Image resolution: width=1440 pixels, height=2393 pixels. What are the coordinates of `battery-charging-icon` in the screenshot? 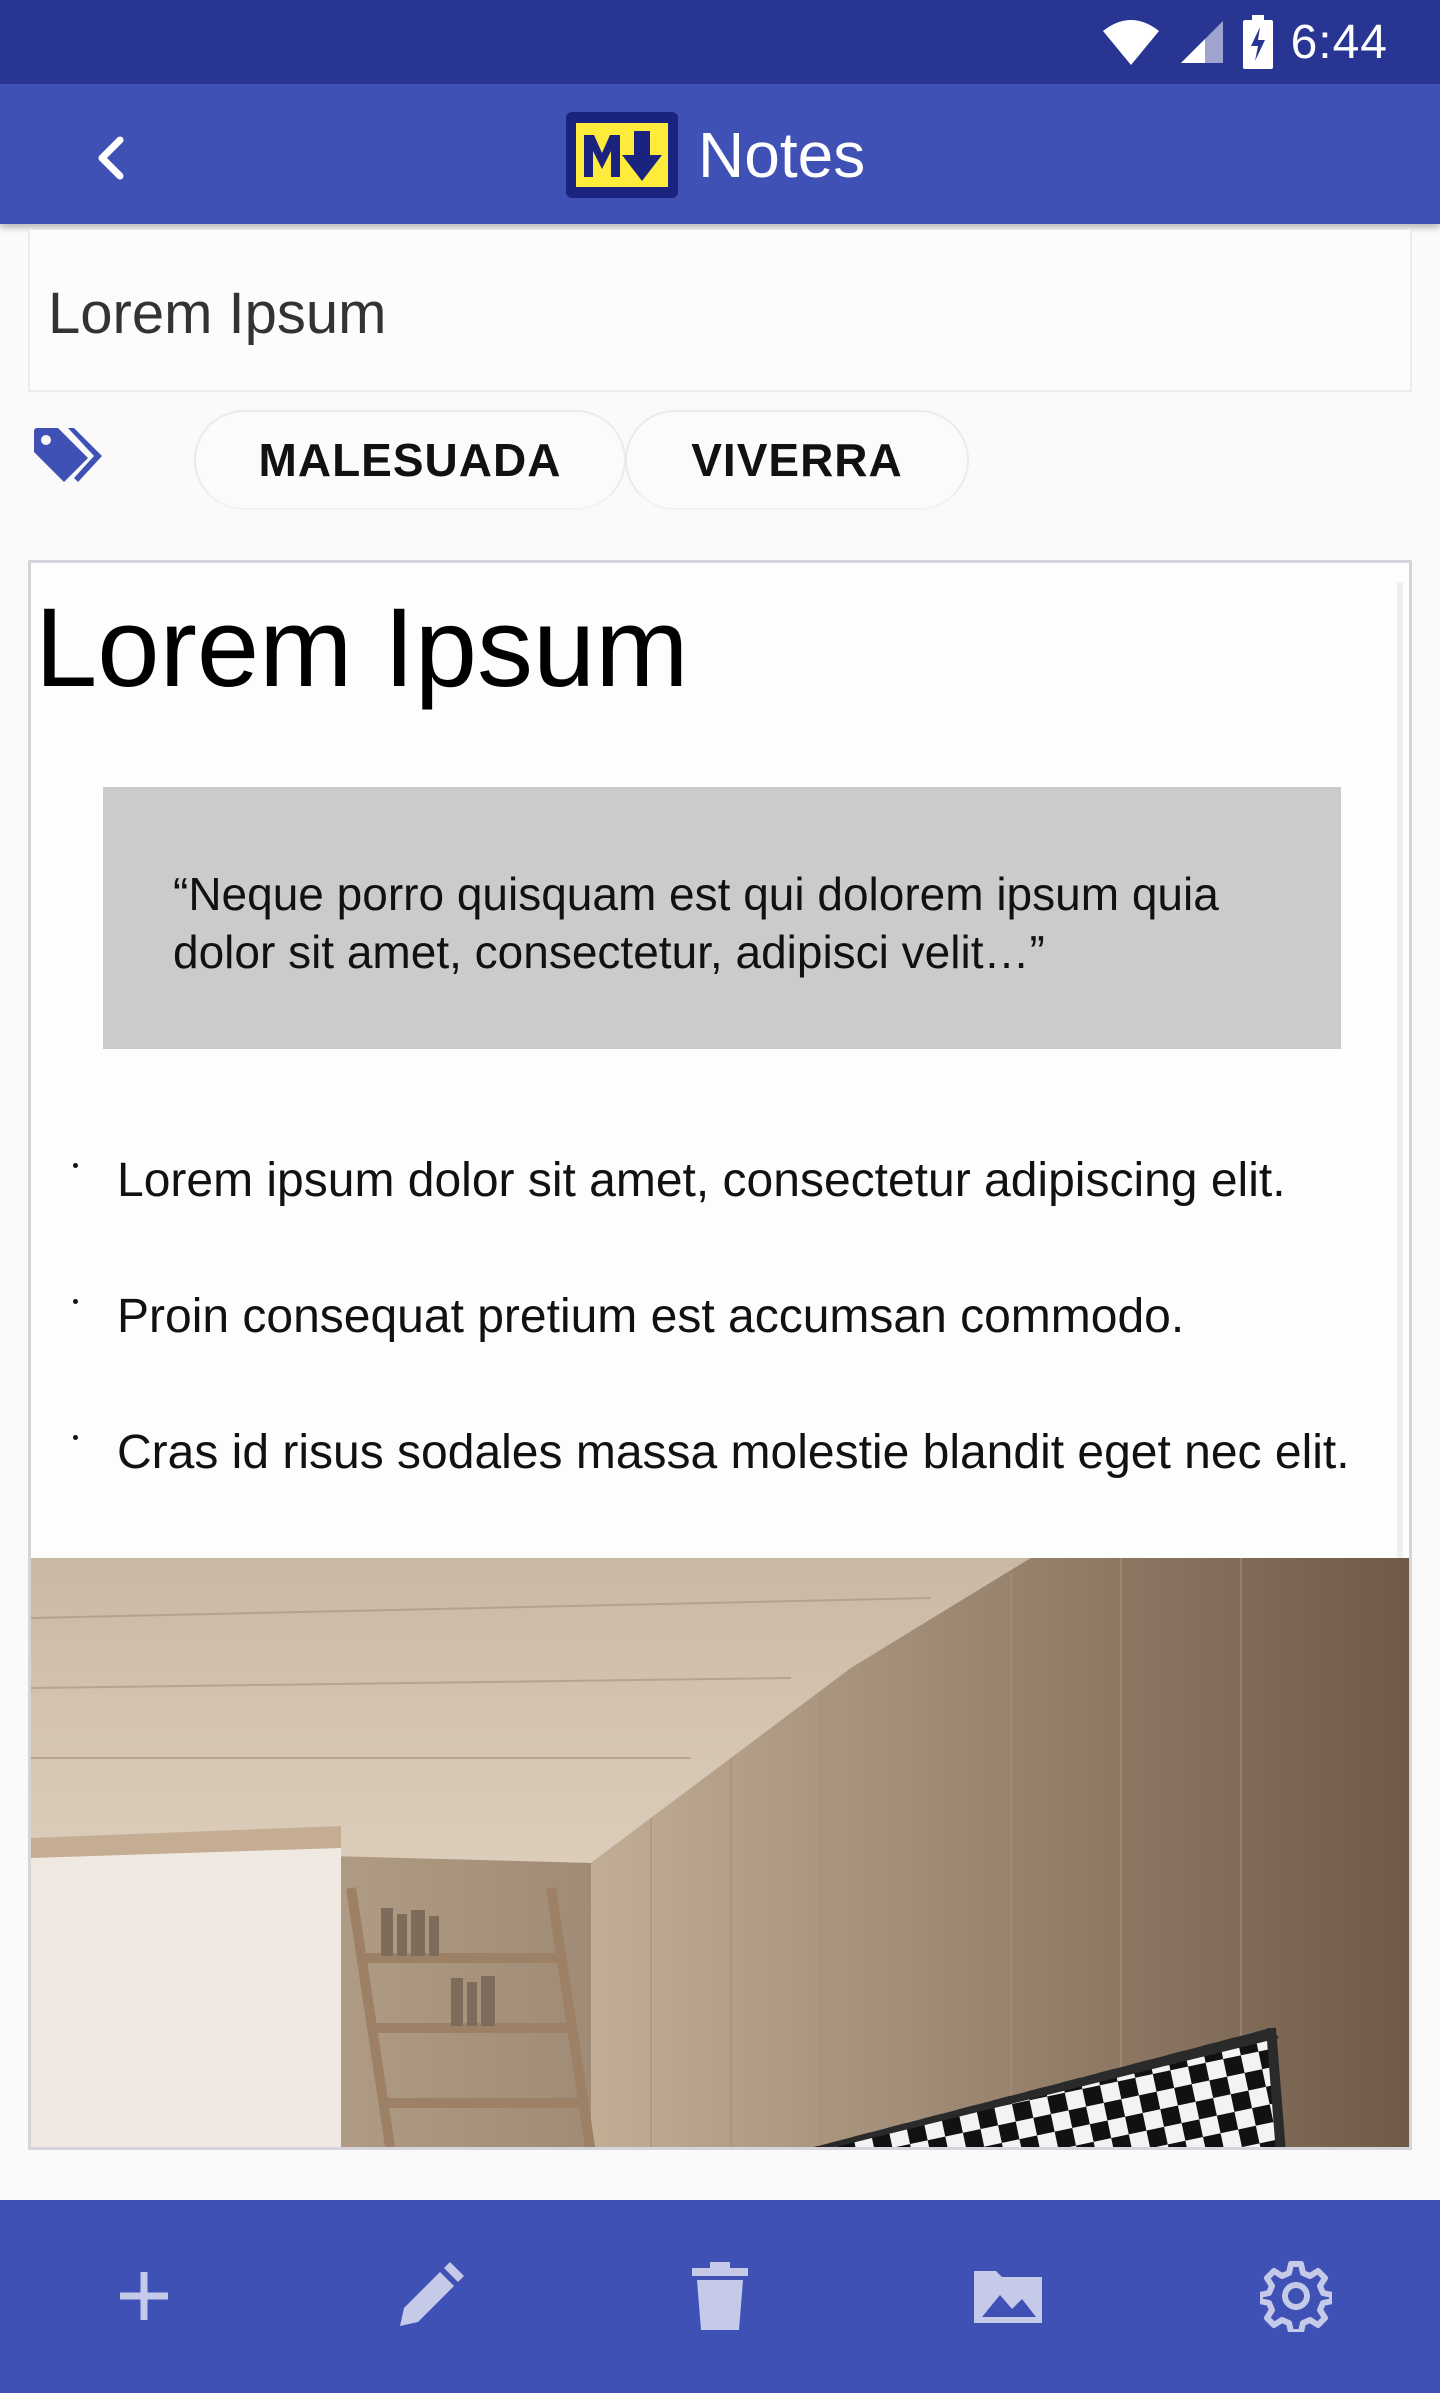 It's located at (1257, 42).